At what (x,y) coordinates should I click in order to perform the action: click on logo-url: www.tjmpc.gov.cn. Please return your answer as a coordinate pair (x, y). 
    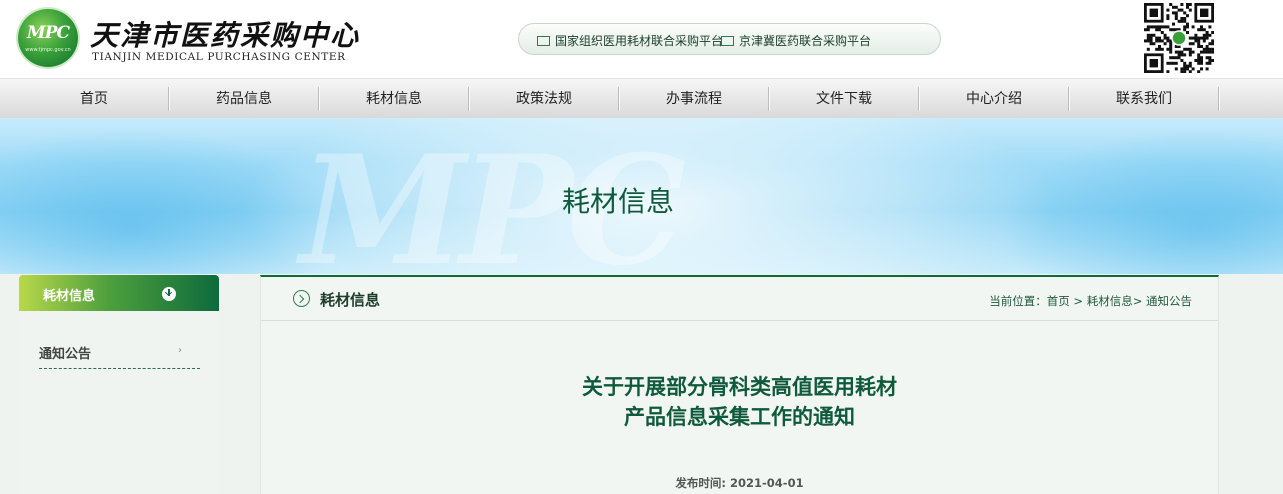
    Looking at the image, I should click on (48, 50).